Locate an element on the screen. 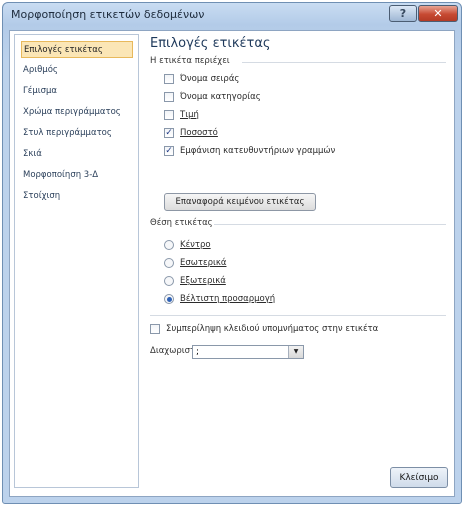 This screenshot has width=466, height=508. page-title: Επιλογές ετικέτας is located at coordinates (210, 43).